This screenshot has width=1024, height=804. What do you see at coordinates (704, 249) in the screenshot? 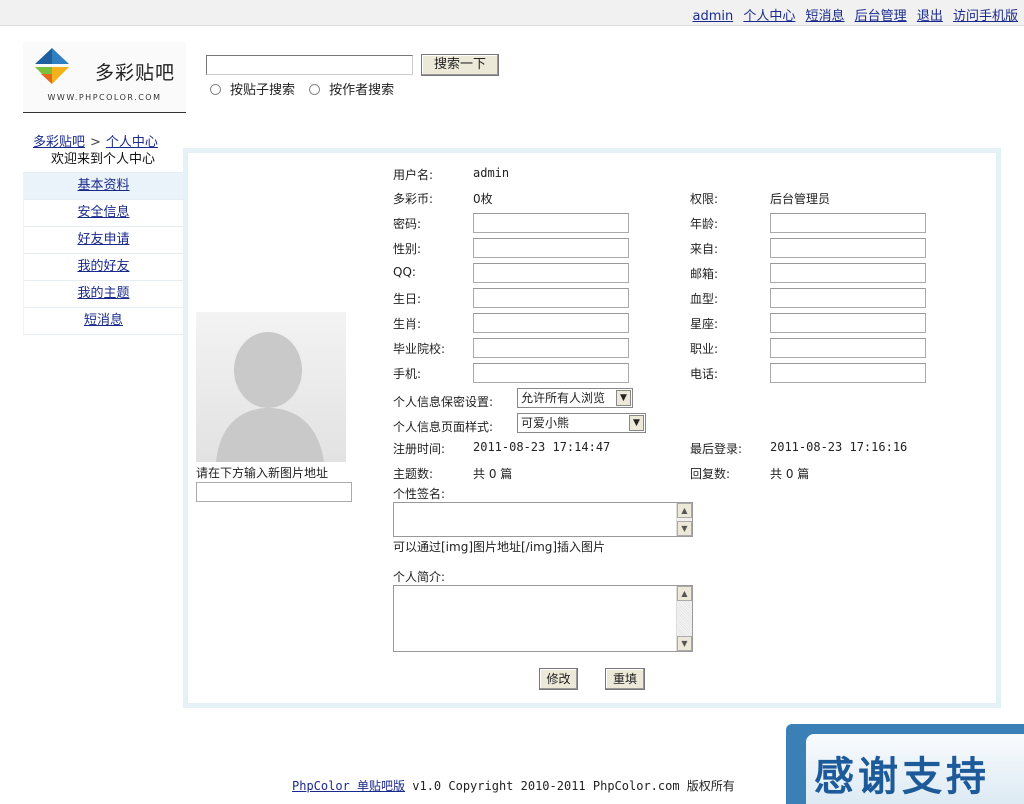
I see `from-label: 来自:` at bounding box center [704, 249].